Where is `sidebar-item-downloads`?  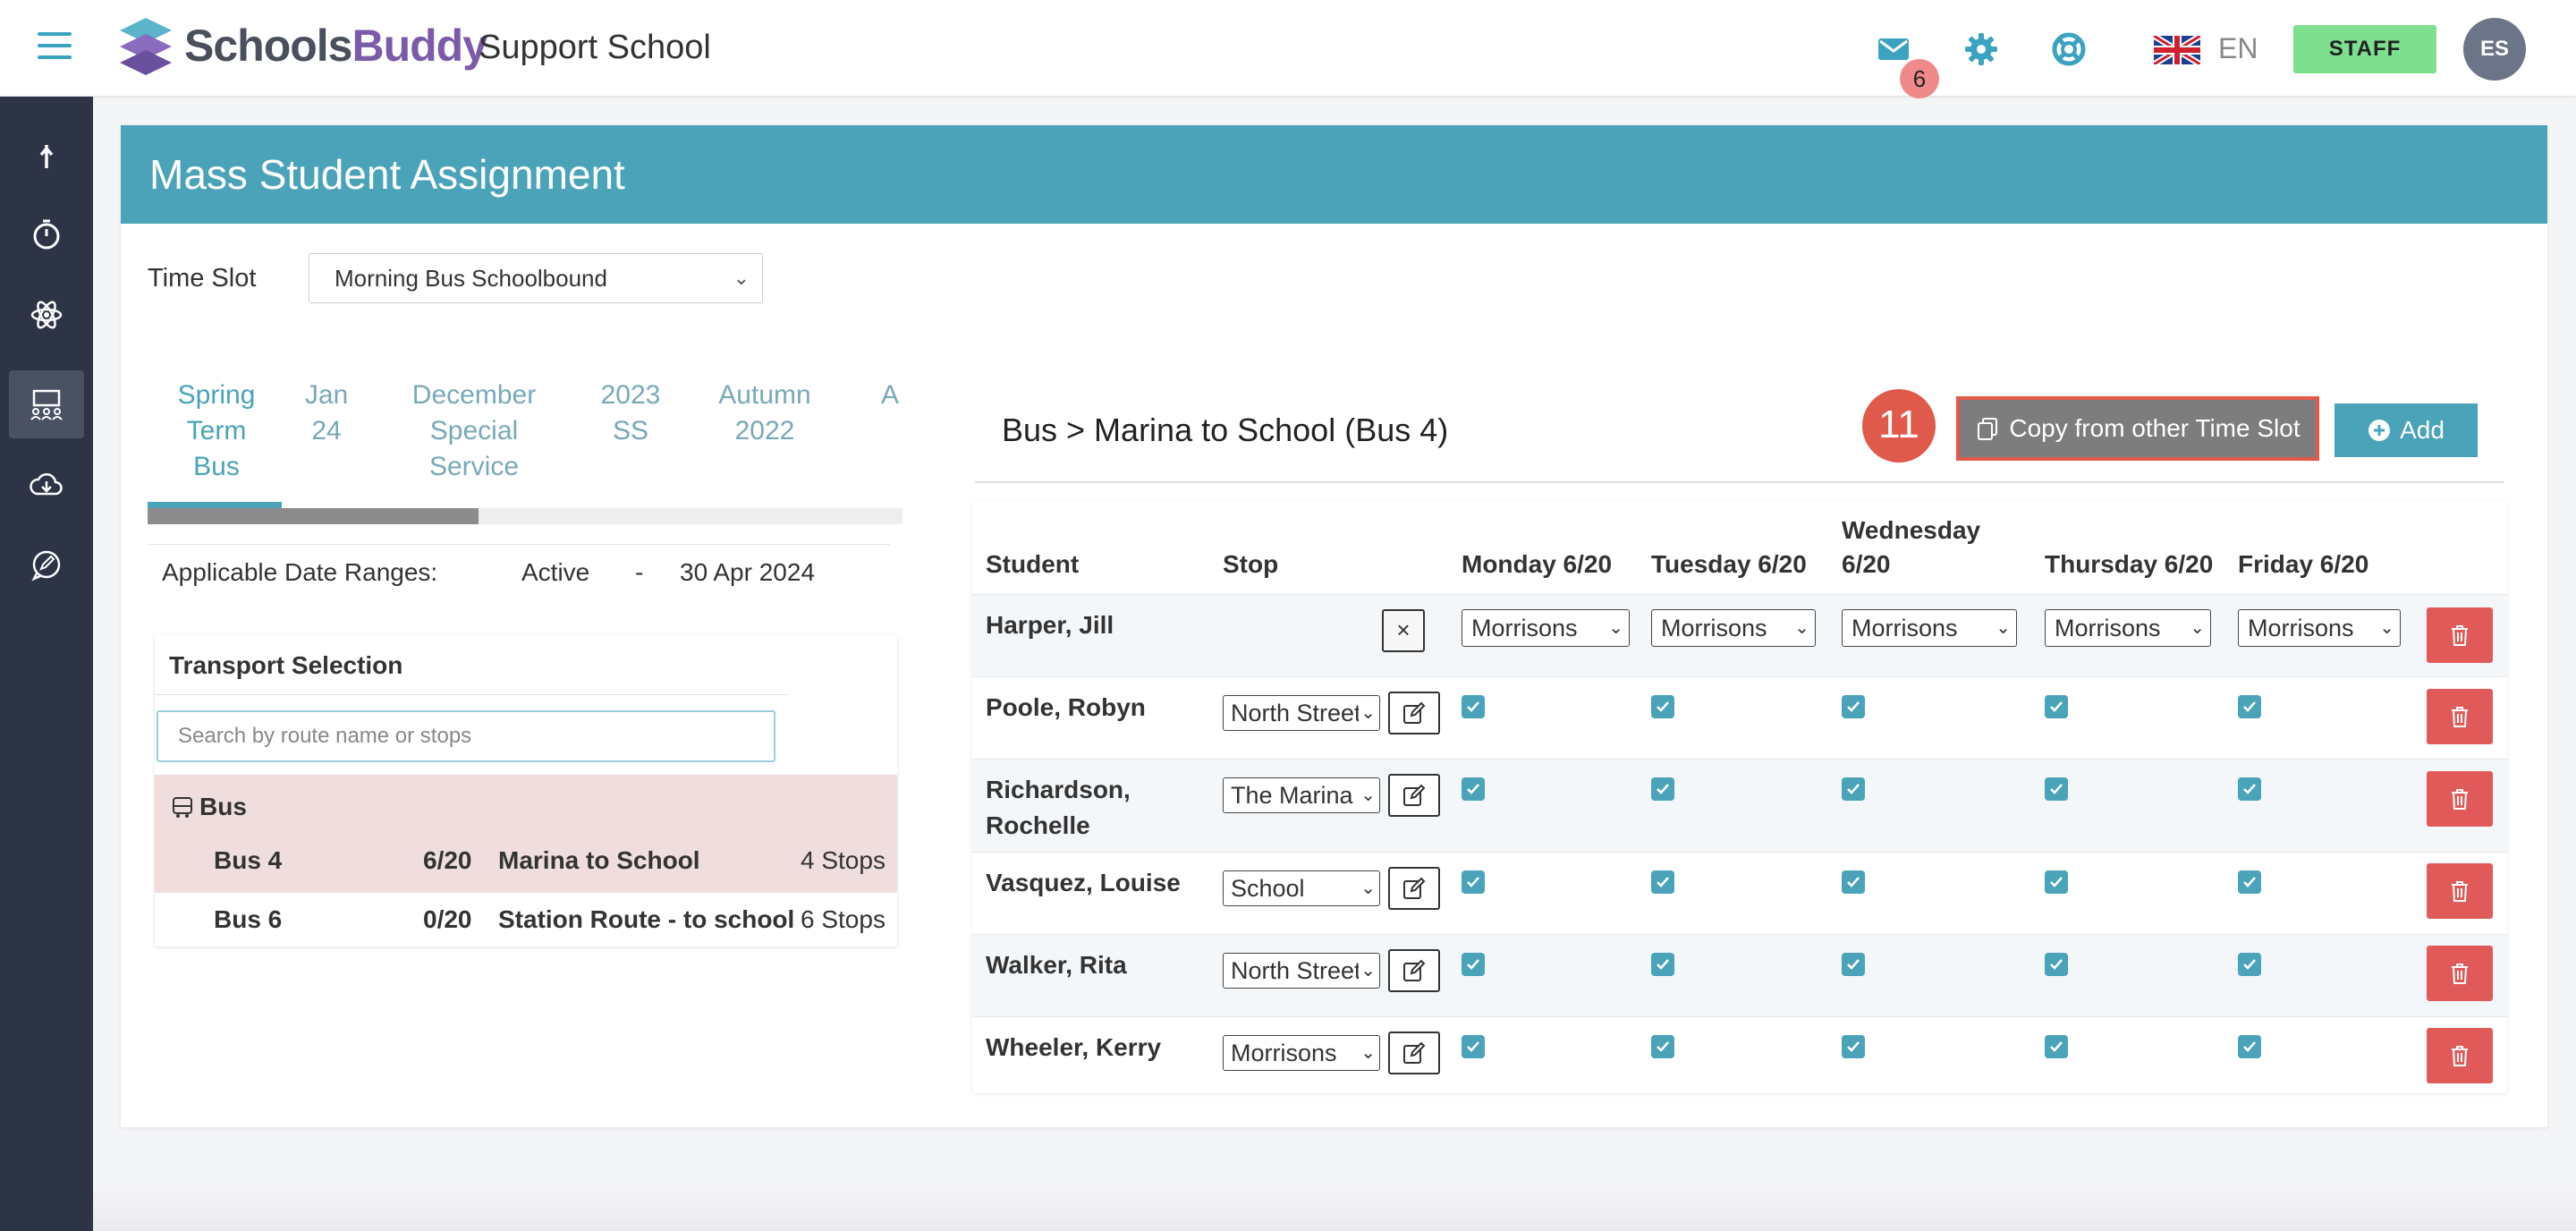 sidebar-item-downloads is located at coordinates (46, 485).